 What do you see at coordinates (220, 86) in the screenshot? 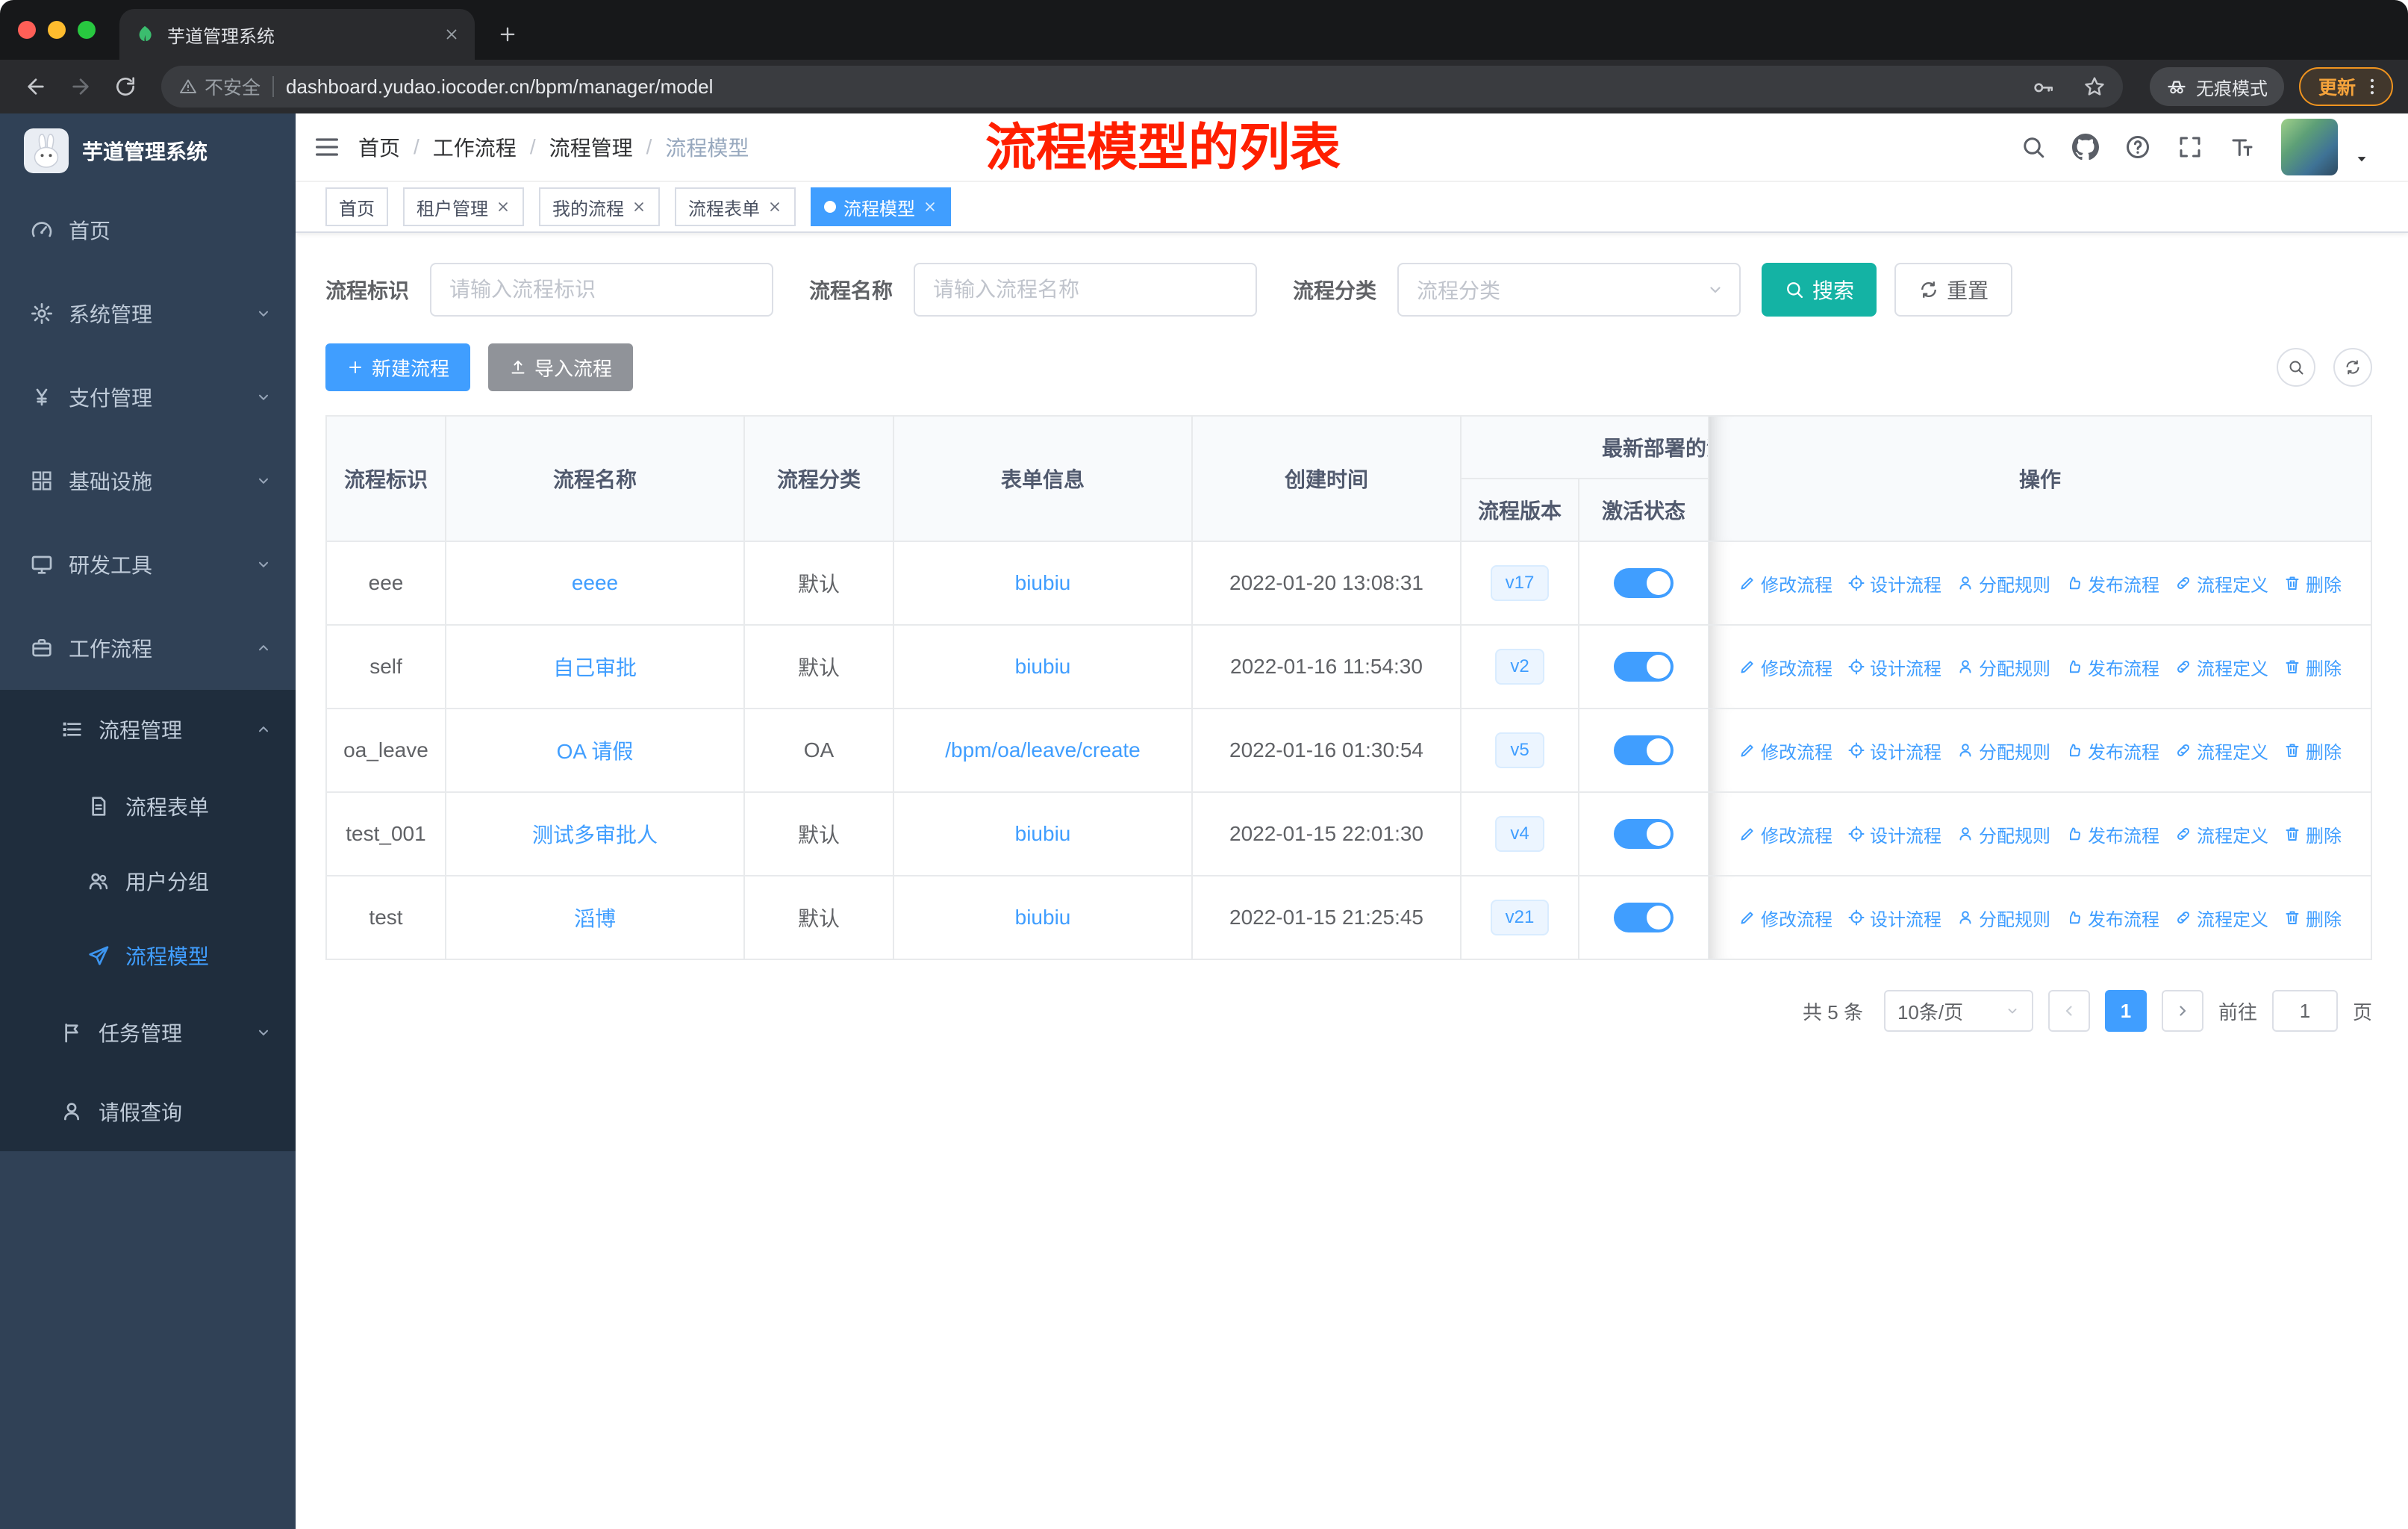
I see `security-warning: 不安全` at bounding box center [220, 86].